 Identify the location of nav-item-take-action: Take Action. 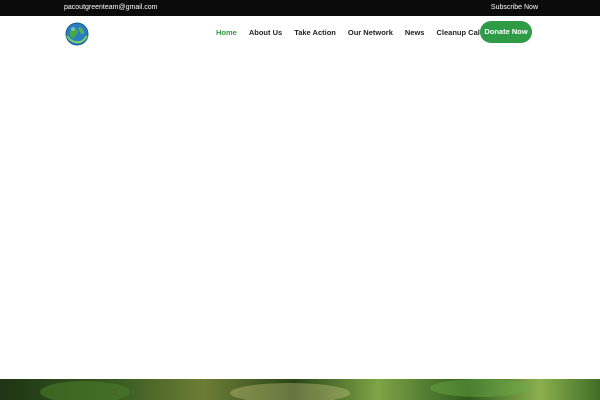
(315, 32).